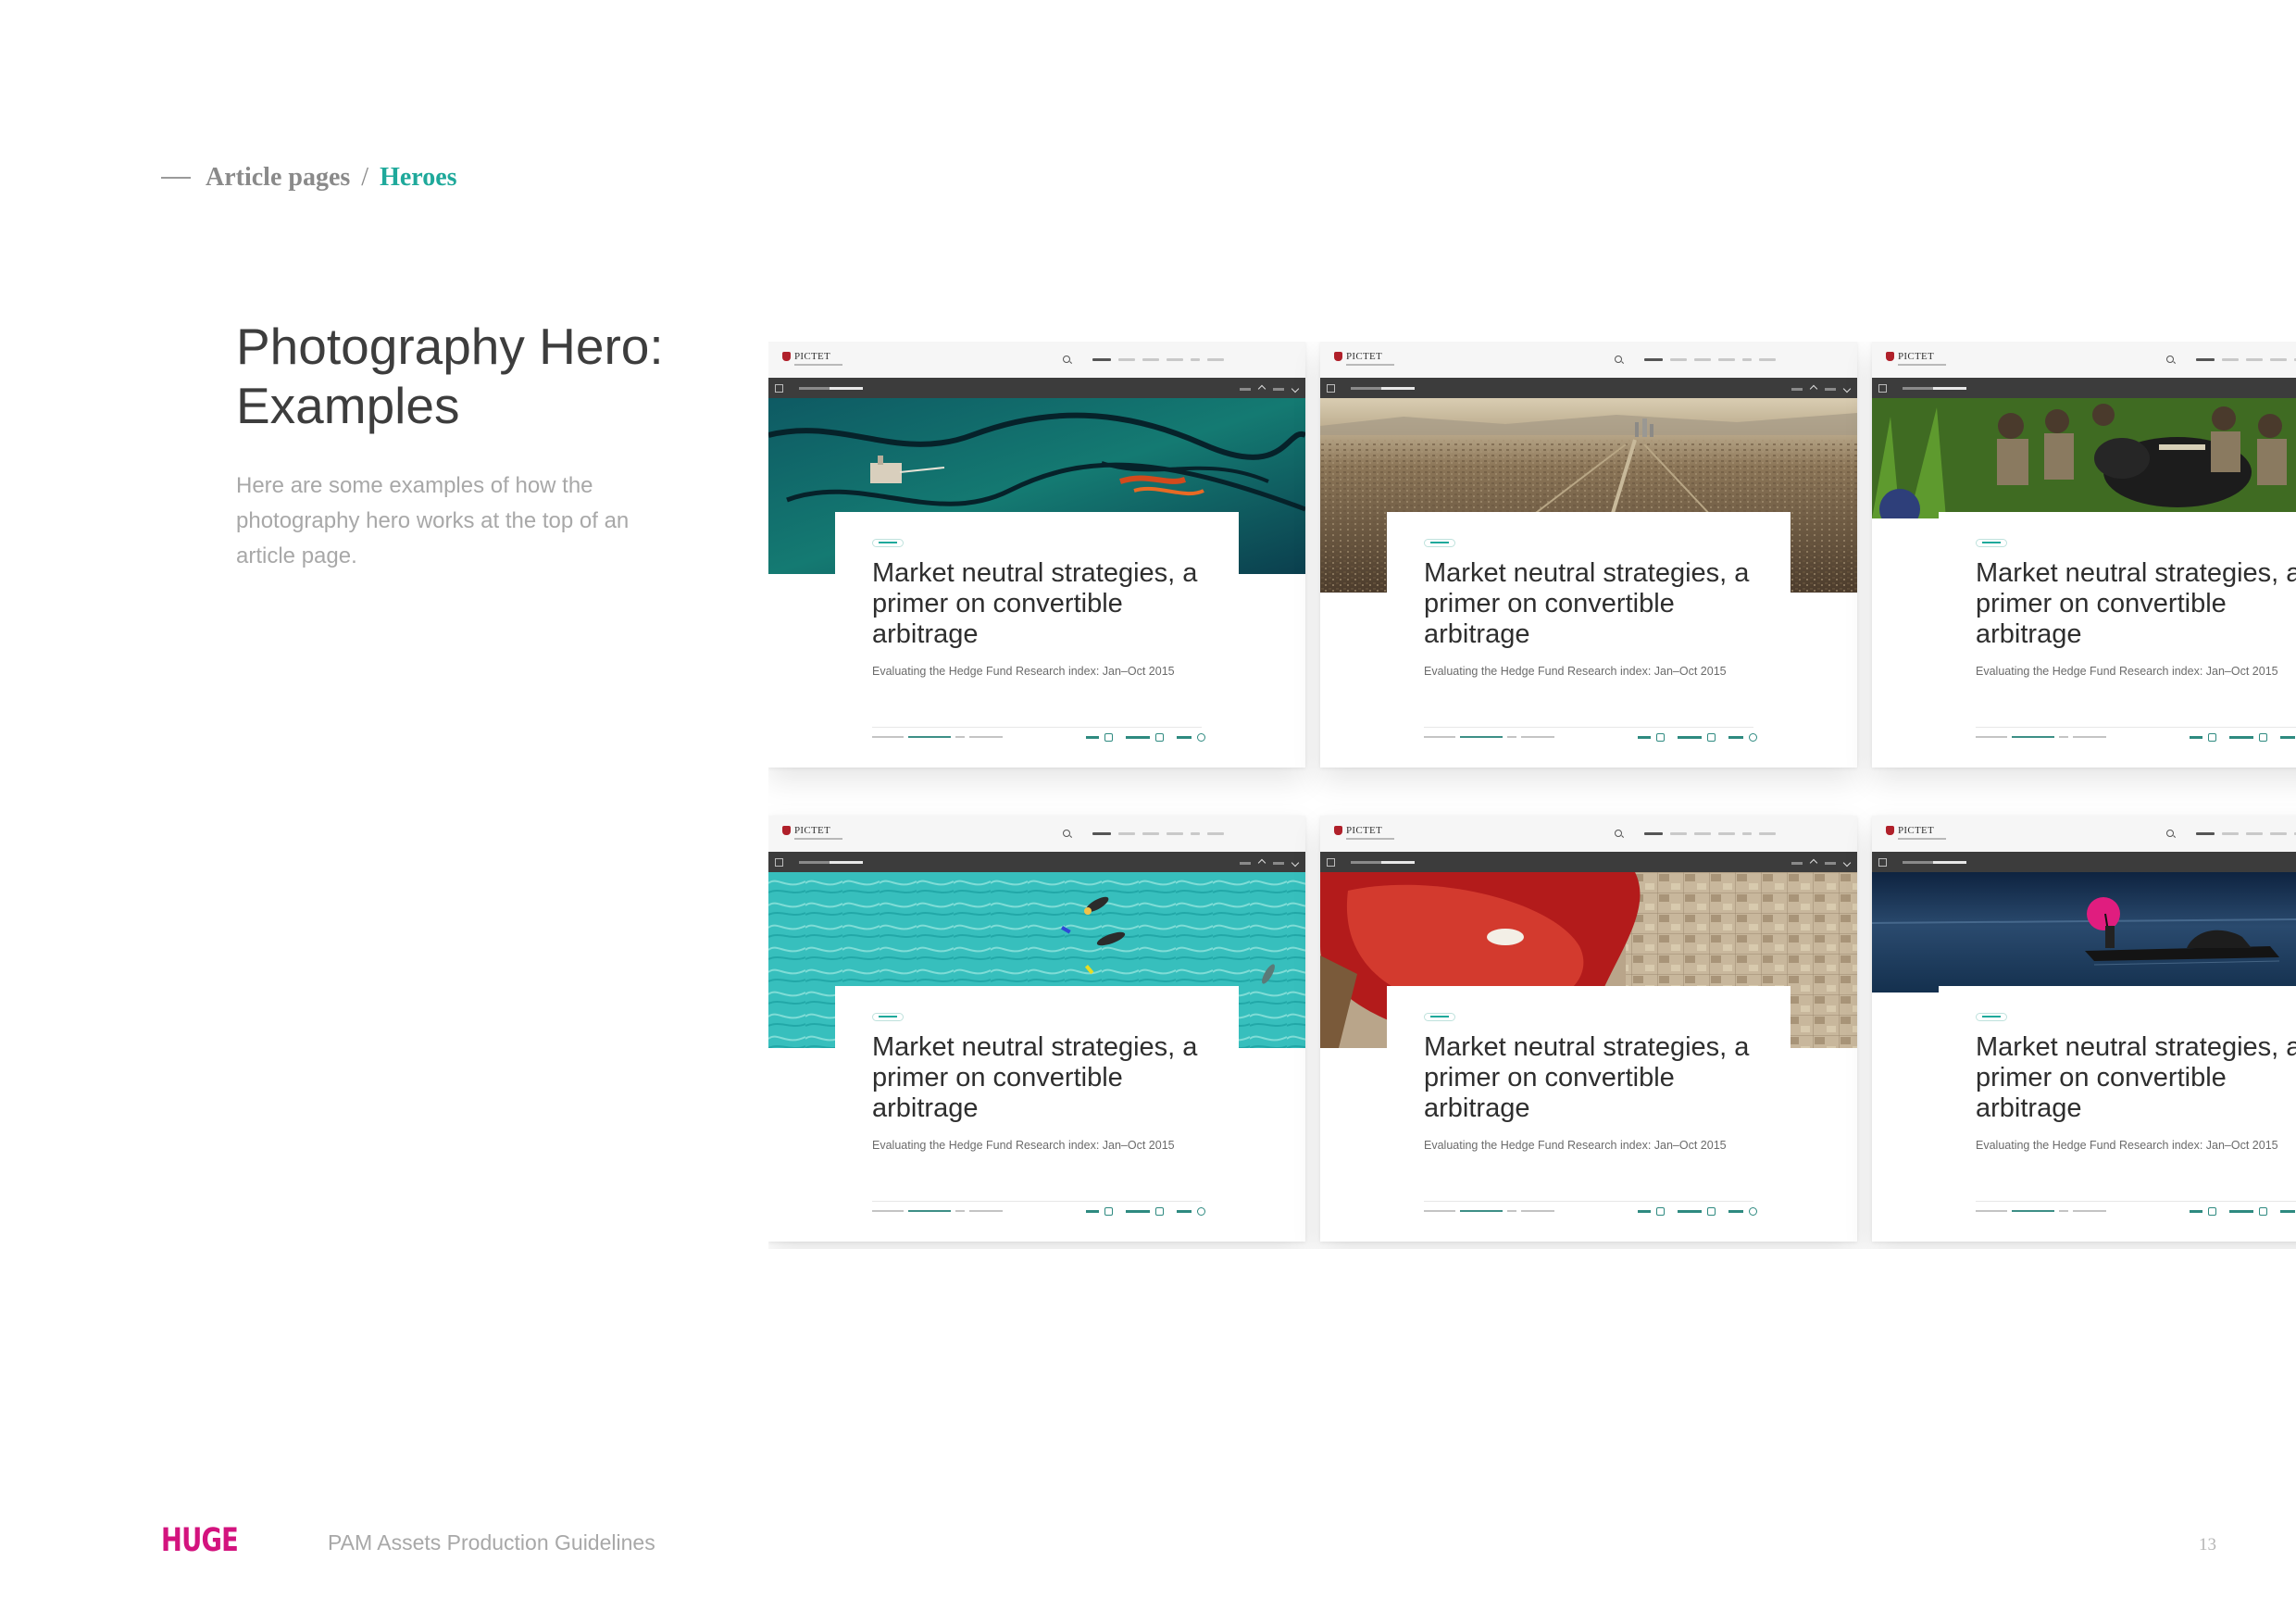 This screenshot has width=2296, height=1623. I want to click on breadcrumb-section: Article pages, so click(278, 178).